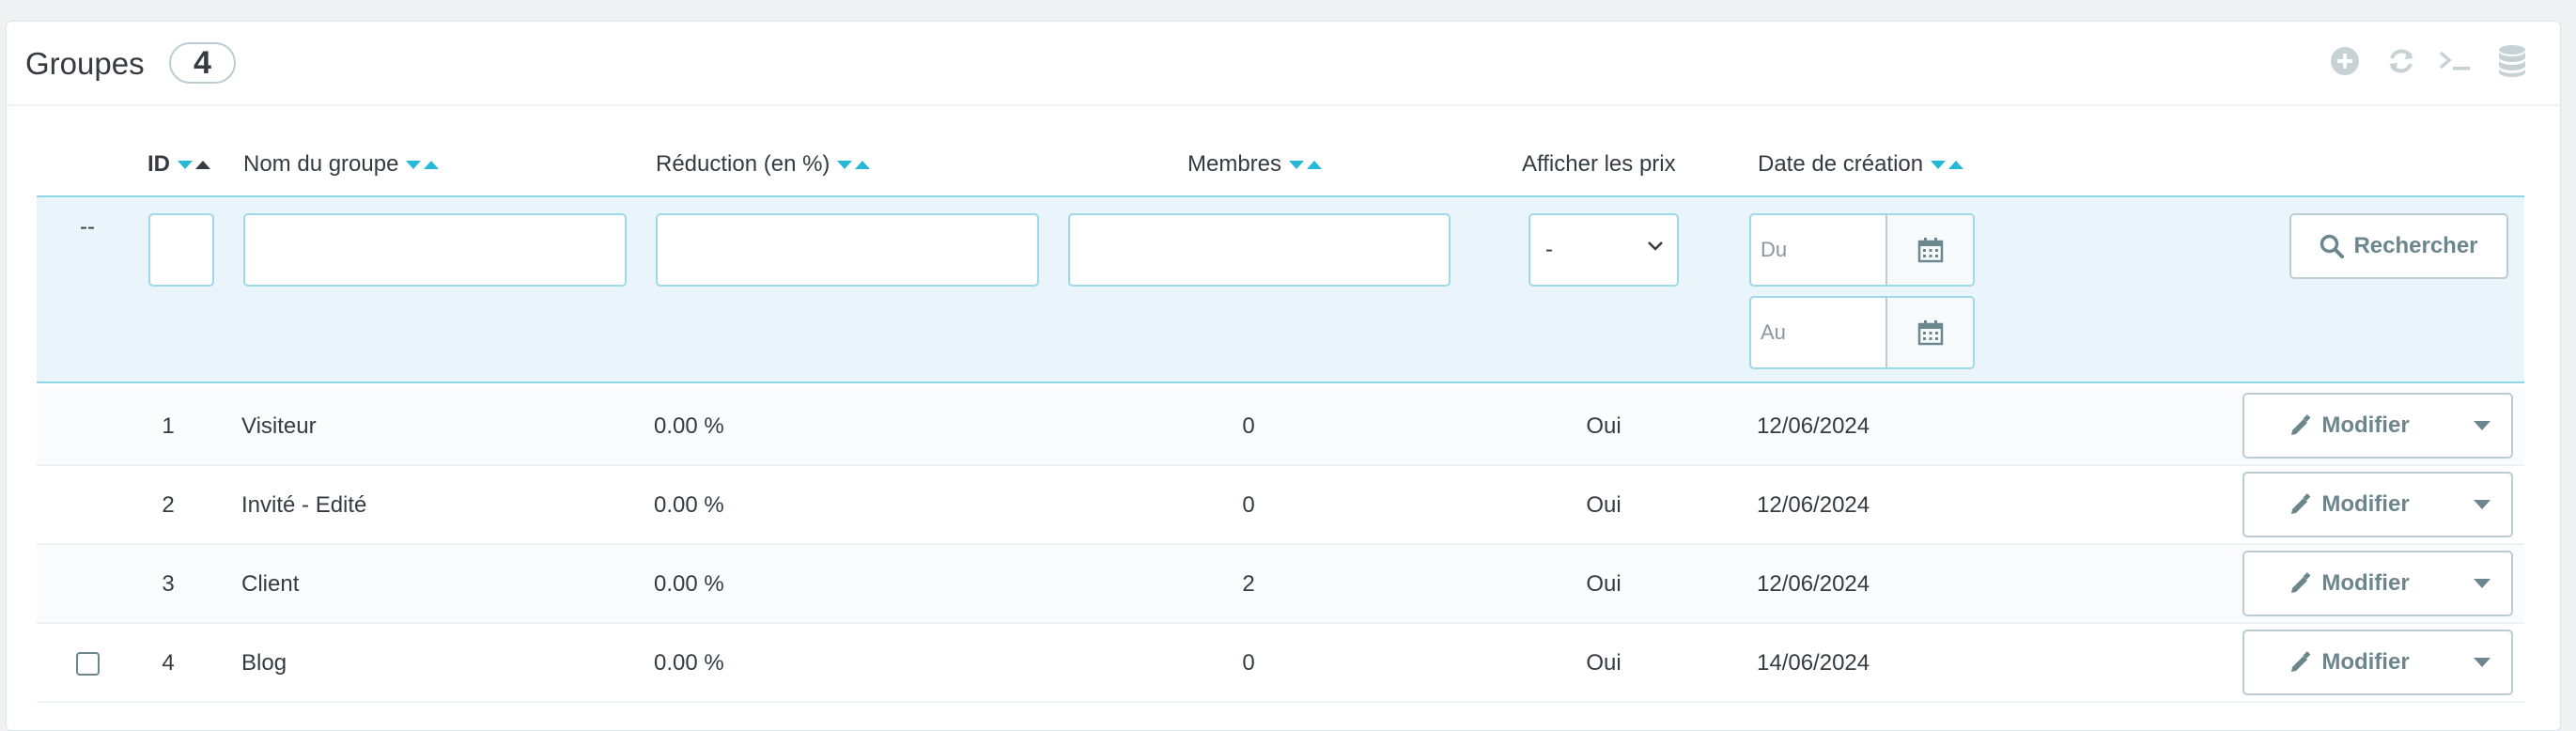 The image size is (2576, 731). Describe the element at coordinates (1259, 250) in the screenshot. I see `filter-members-input` at that location.